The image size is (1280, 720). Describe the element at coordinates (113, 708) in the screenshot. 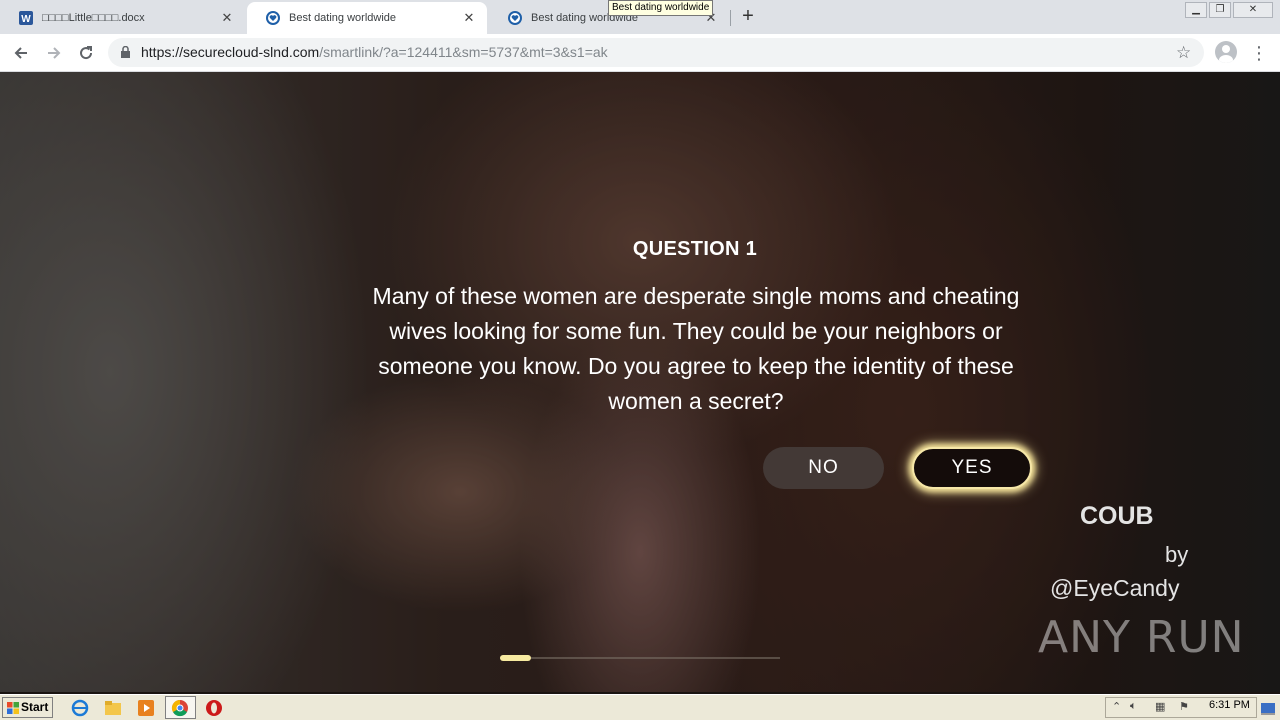

I see `folder-icon` at that location.